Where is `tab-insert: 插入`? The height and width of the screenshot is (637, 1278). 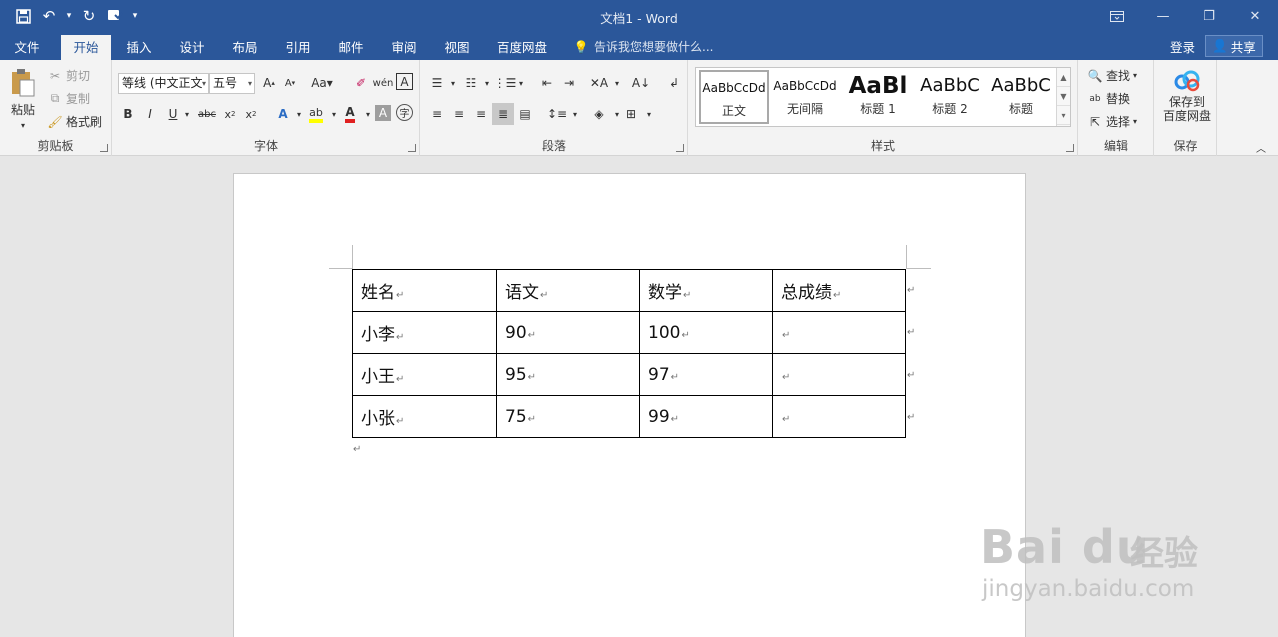 tab-insert: 插入 is located at coordinates (139, 47).